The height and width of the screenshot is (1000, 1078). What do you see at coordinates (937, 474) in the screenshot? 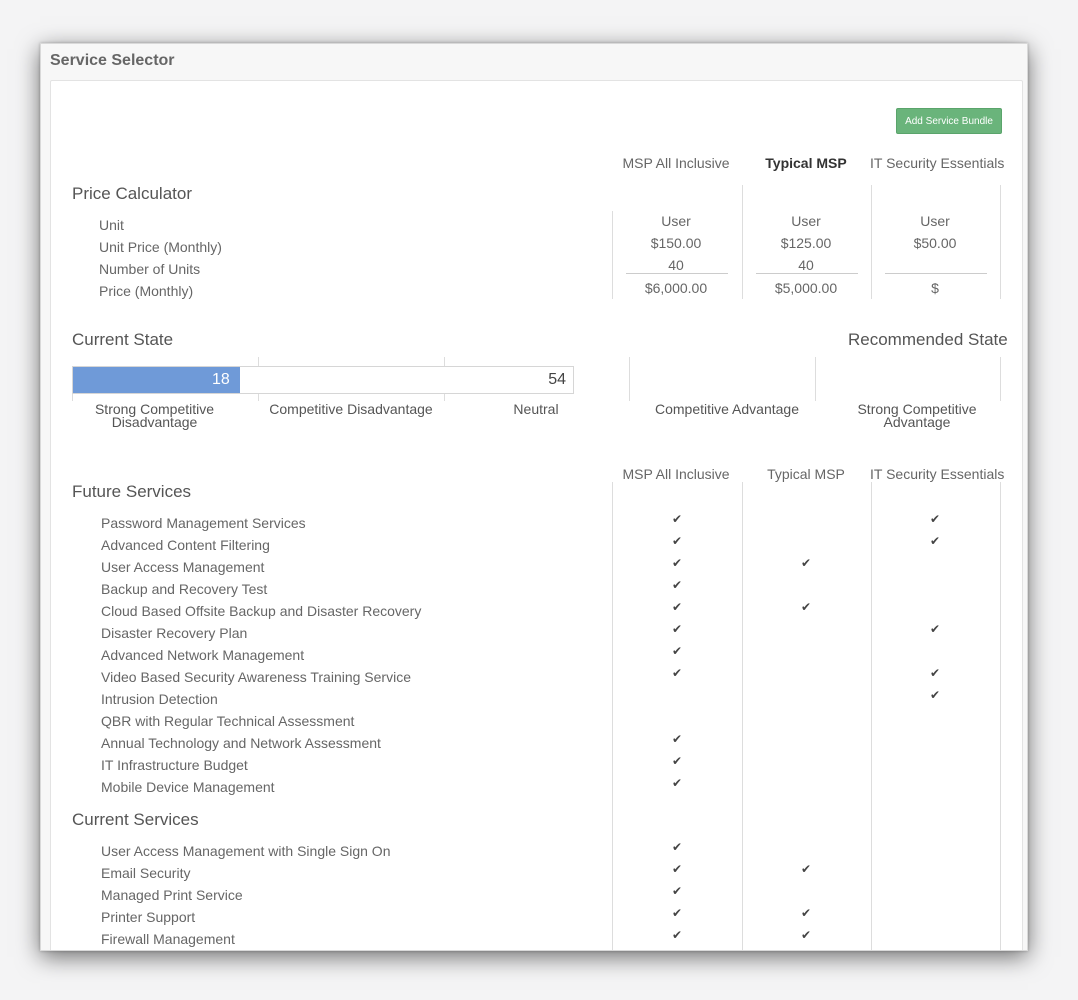
I see `services-bundle-header-it-security-essentials: IT Security Essentials` at bounding box center [937, 474].